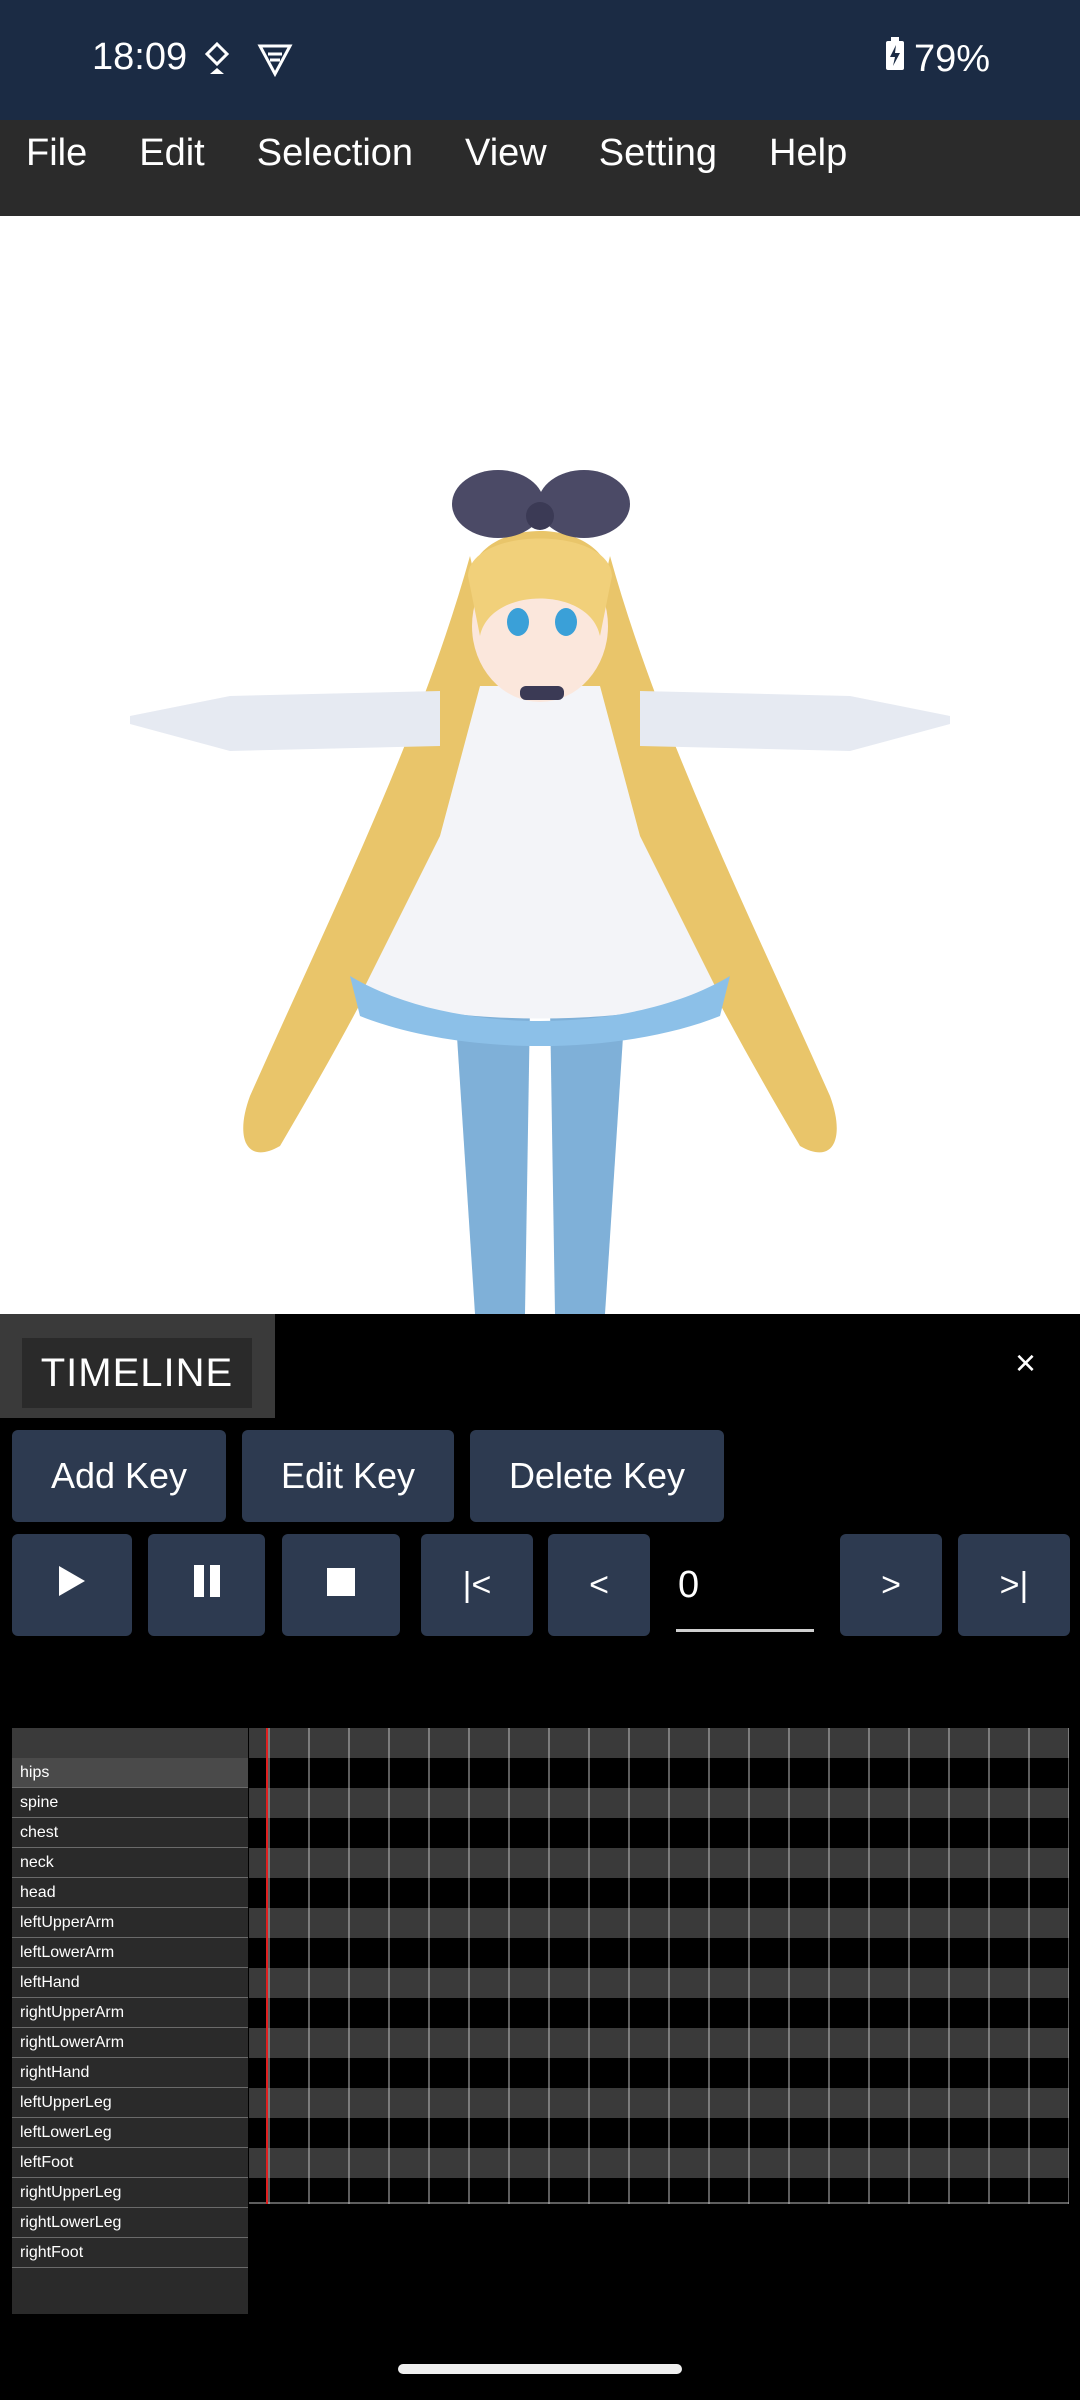  Describe the element at coordinates (217, 61) in the screenshot. I see `location-icon` at that location.